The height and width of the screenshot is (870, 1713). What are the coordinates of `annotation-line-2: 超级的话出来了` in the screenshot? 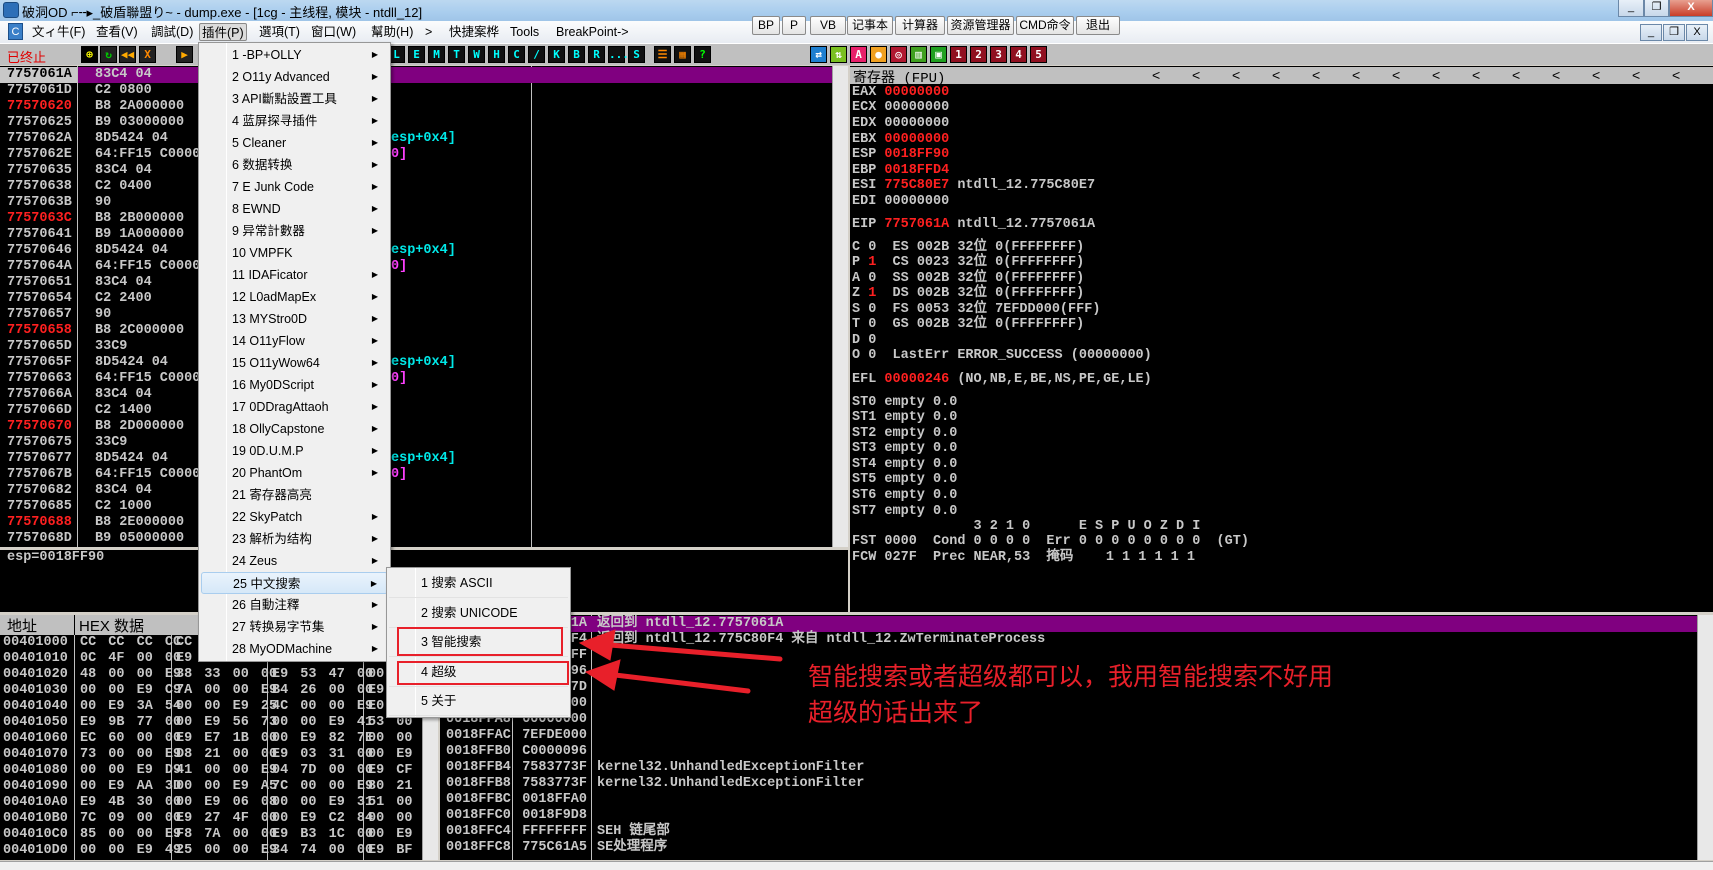 It's located at (896, 712).